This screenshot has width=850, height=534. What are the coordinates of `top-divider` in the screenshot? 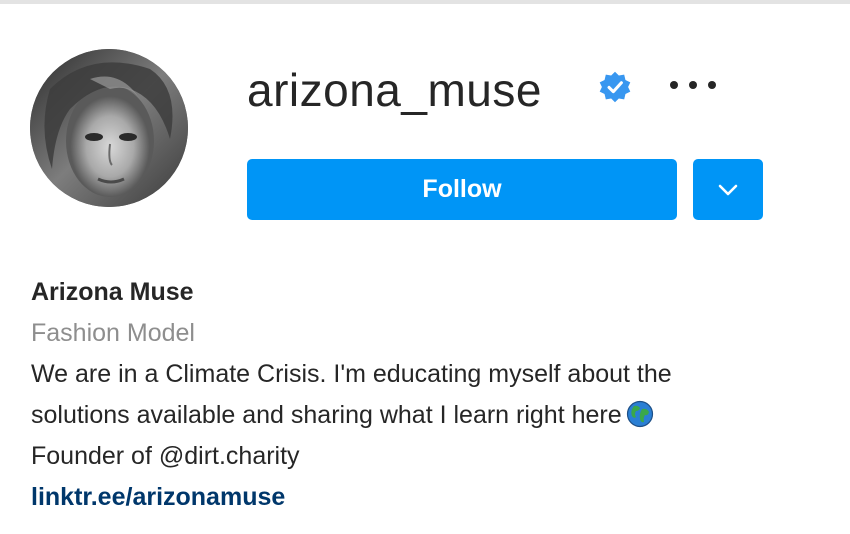 It's located at (425, 2).